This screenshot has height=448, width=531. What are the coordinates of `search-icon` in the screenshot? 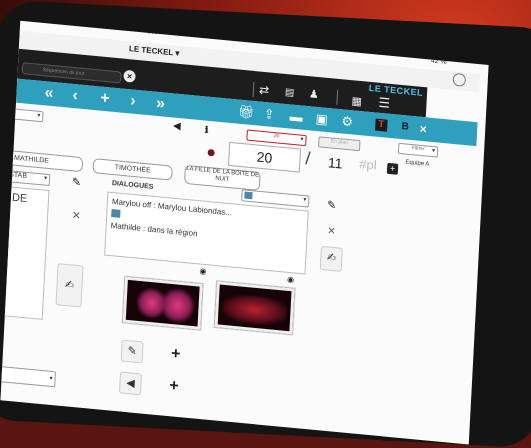 It's located at (459, 79).